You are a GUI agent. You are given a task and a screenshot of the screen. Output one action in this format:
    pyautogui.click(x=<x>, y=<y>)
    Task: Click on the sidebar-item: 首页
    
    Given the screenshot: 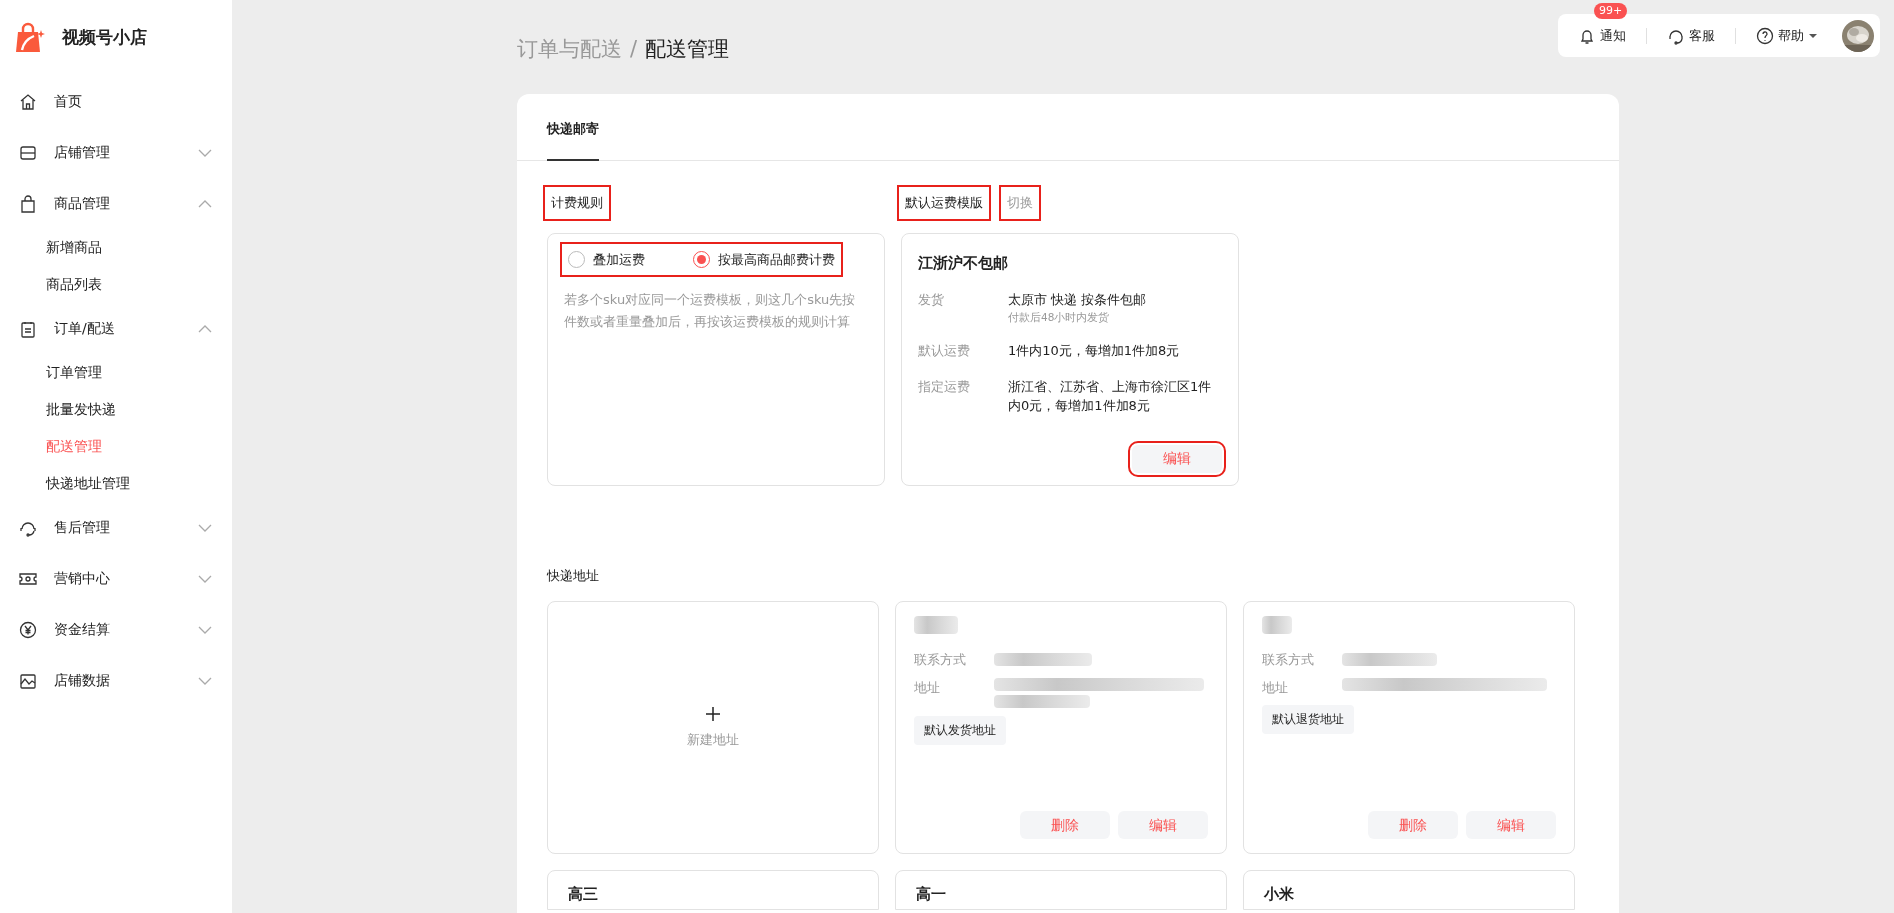 What is the action you would take?
    pyautogui.click(x=116, y=101)
    